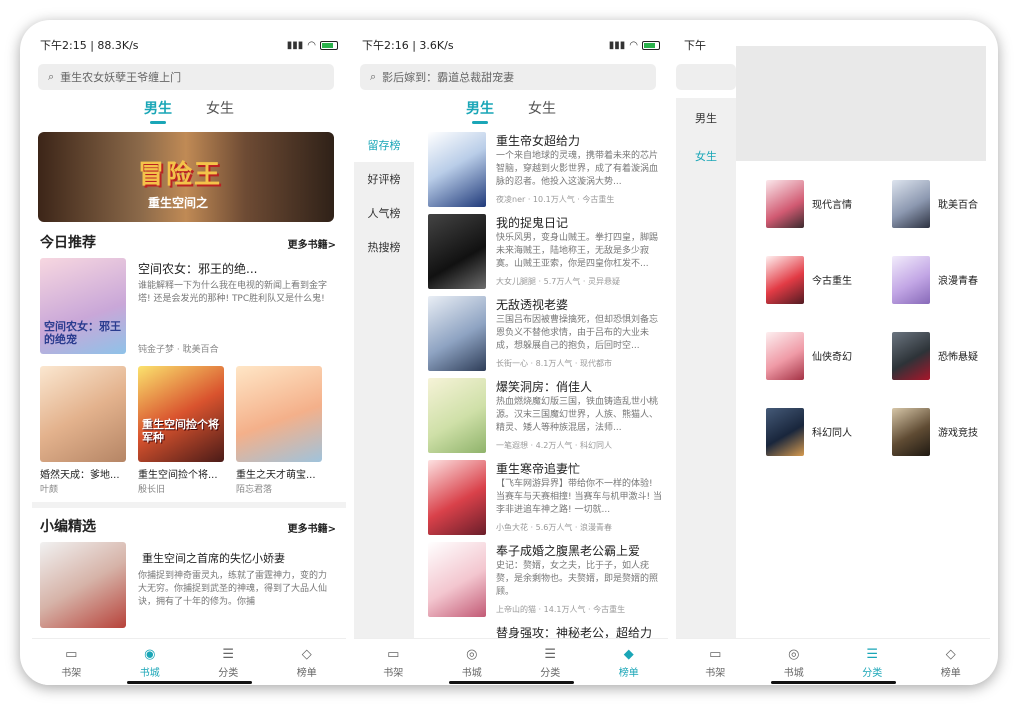 The height and width of the screenshot is (709, 1024). What do you see at coordinates (254, 490) in the screenshot?
I see `book-author: 陌忘君落` at bounding box center [254, 490].